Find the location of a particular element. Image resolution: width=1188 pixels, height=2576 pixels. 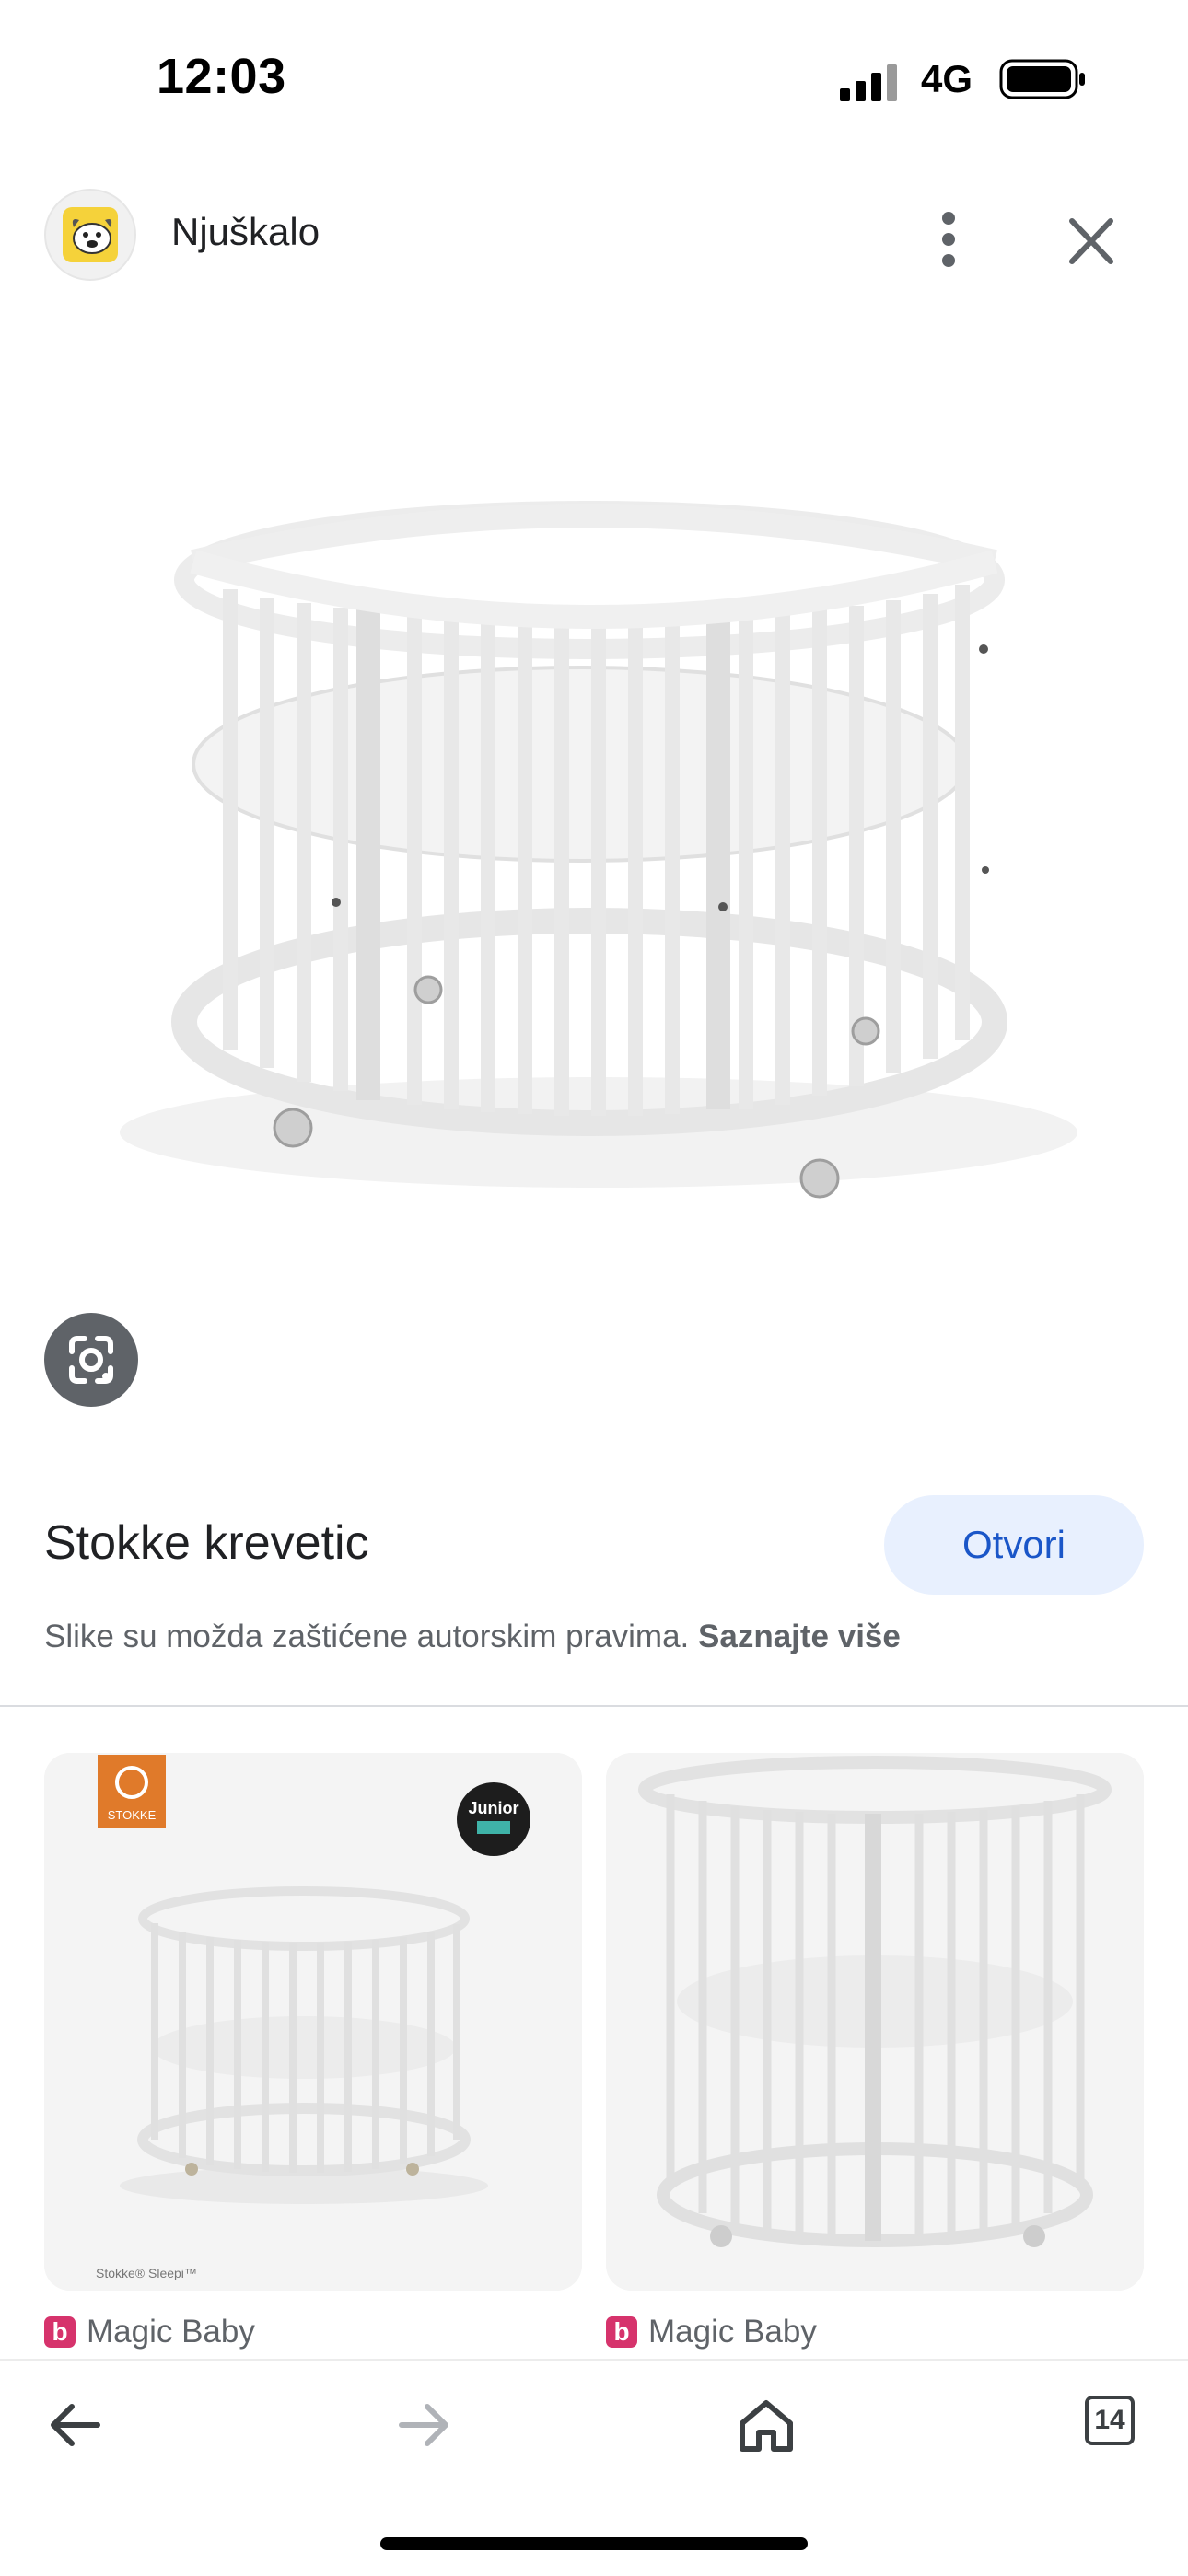

lens-icon is located at coordinates (91, 1360).